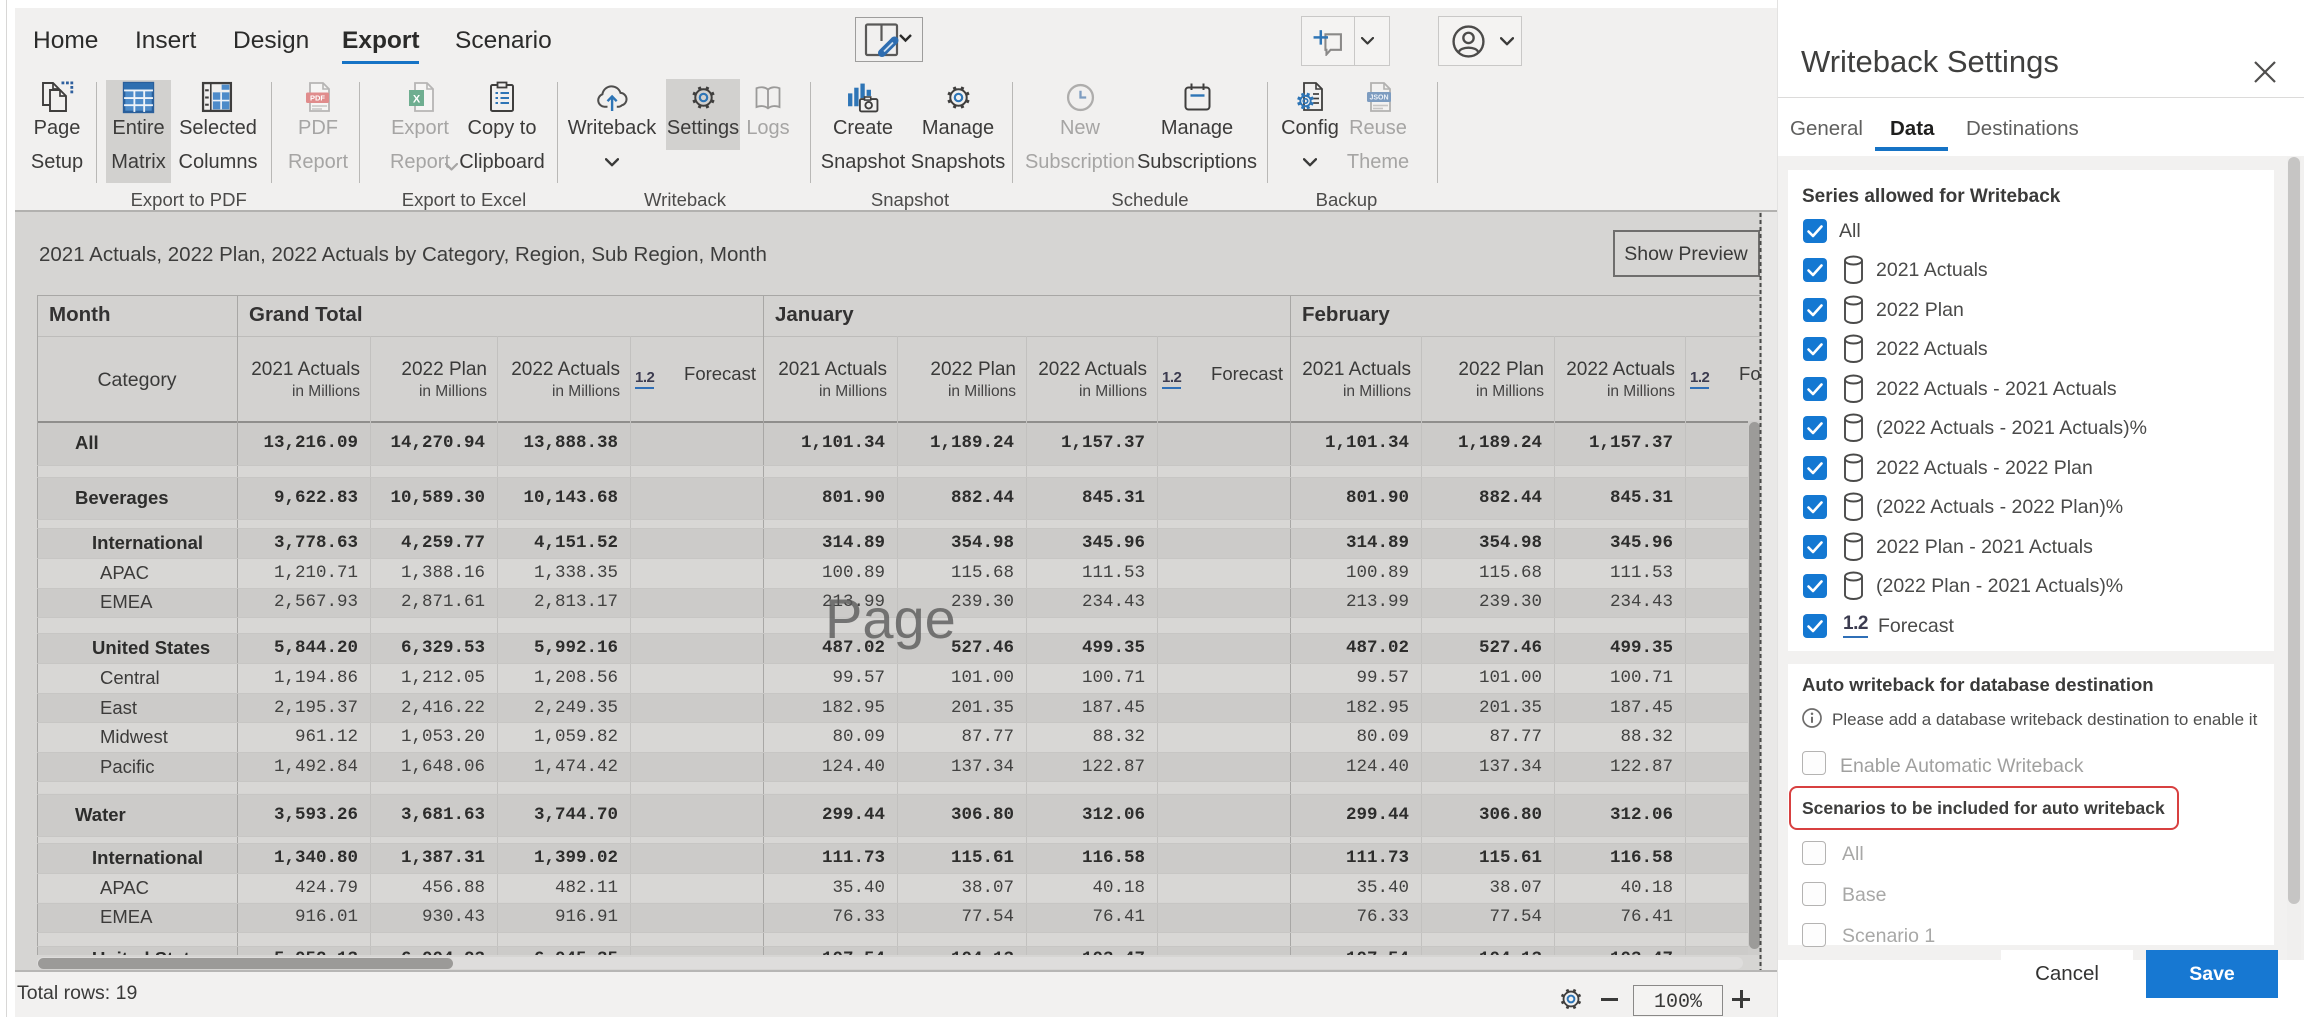 Image resolution: width=2304 pixels, height=1017 pixels. I want to click on svg-text: PDF, so click(317, 98).